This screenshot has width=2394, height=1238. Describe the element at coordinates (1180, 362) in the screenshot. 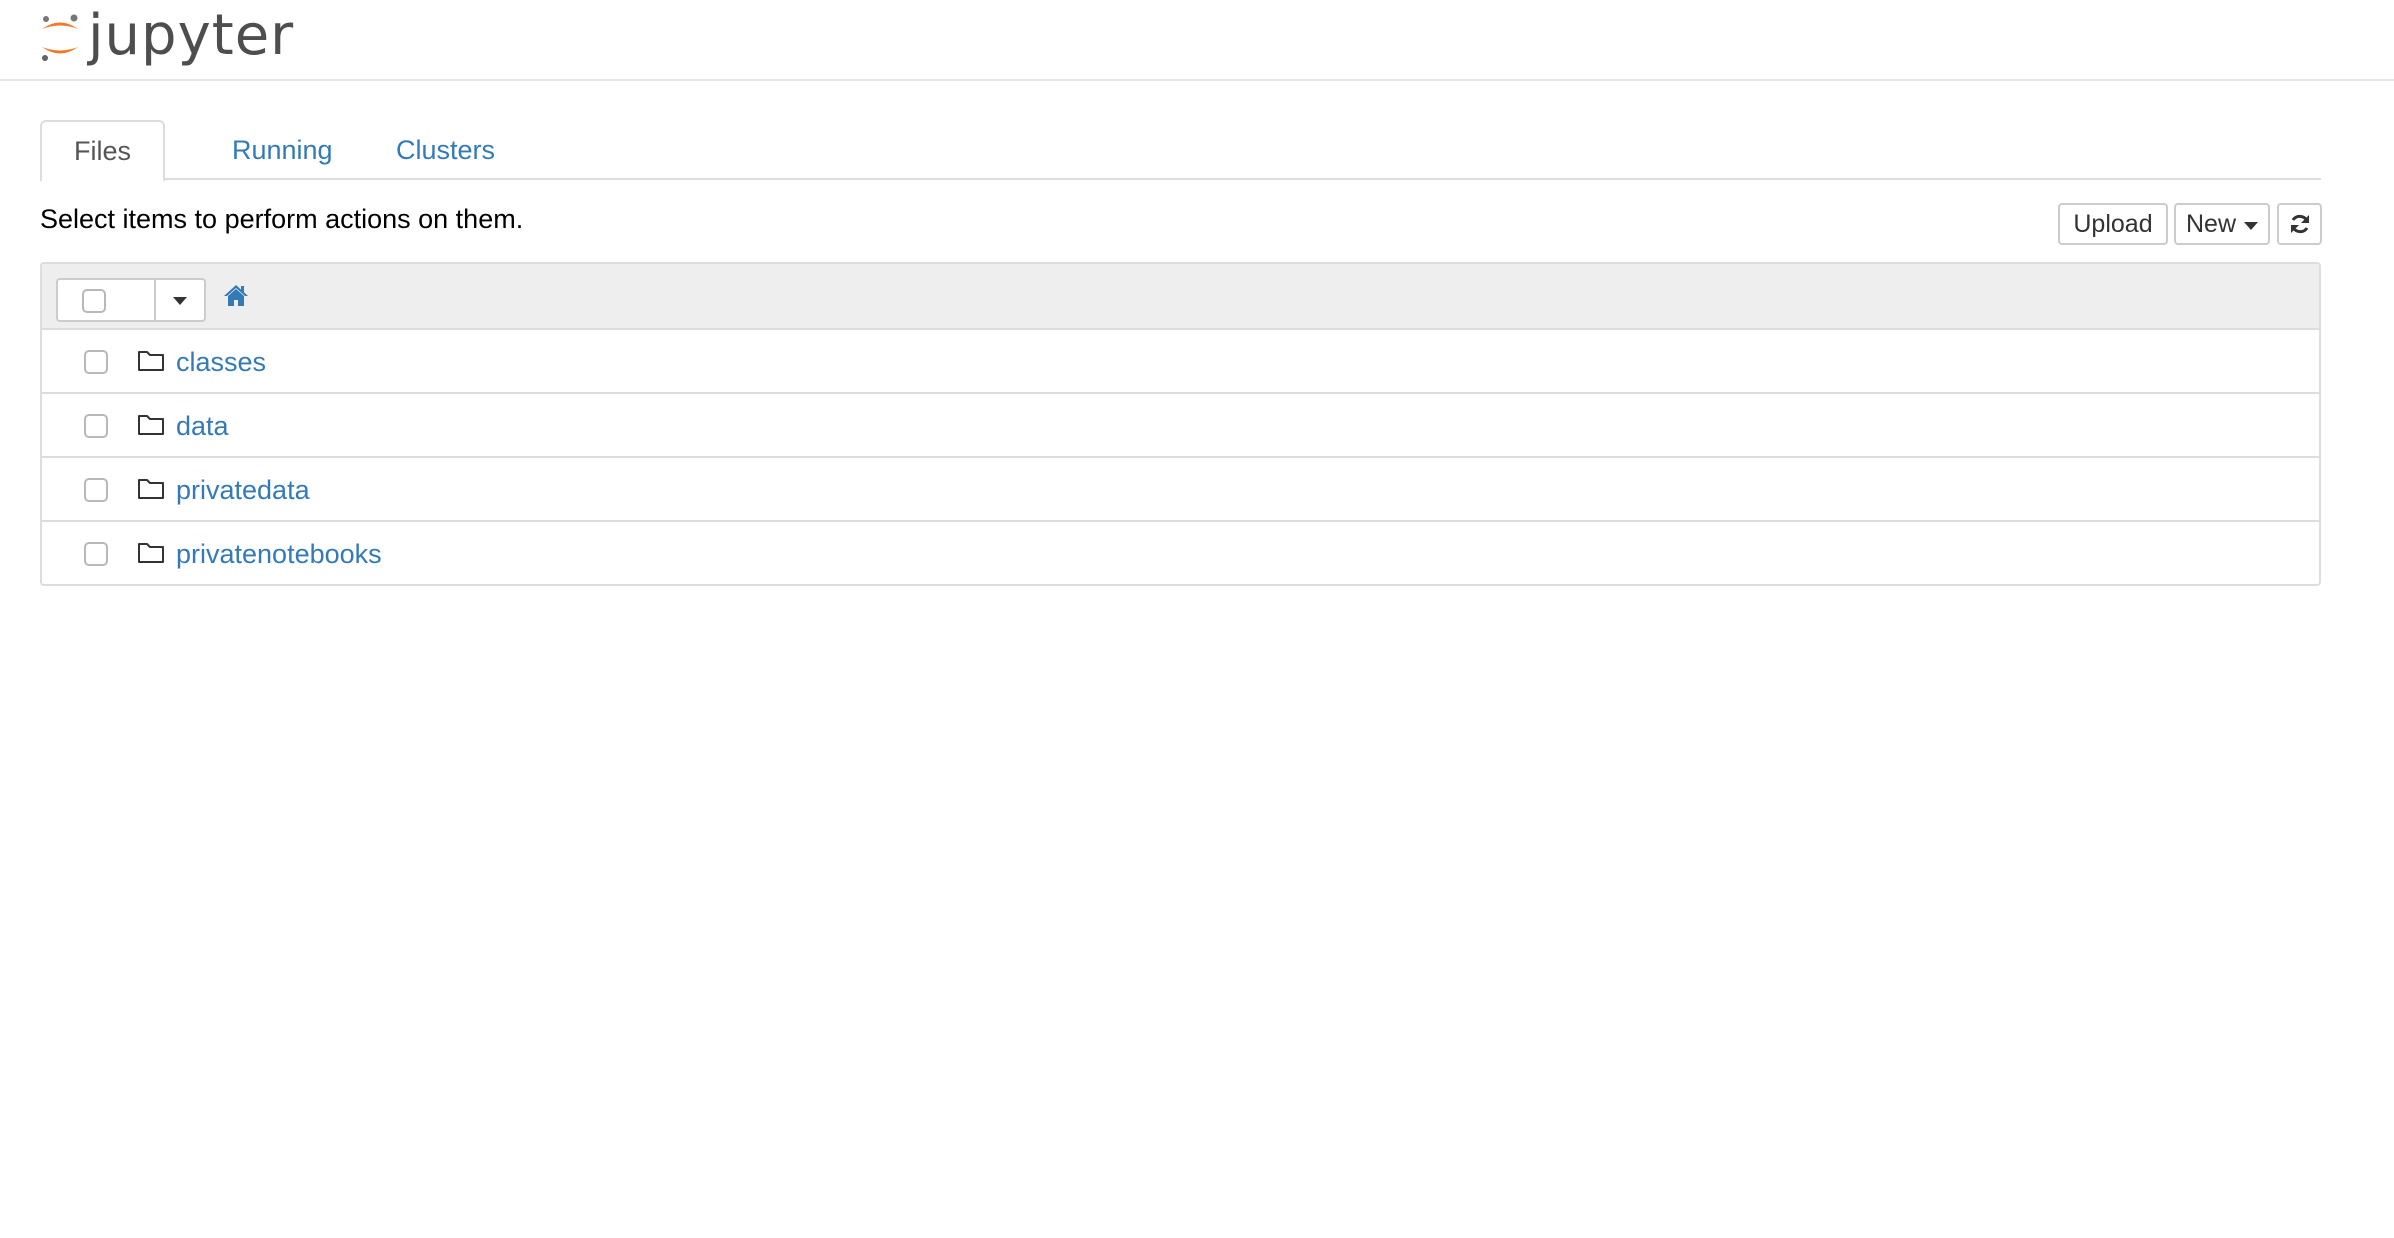

I see `list-item: classes` at that location.